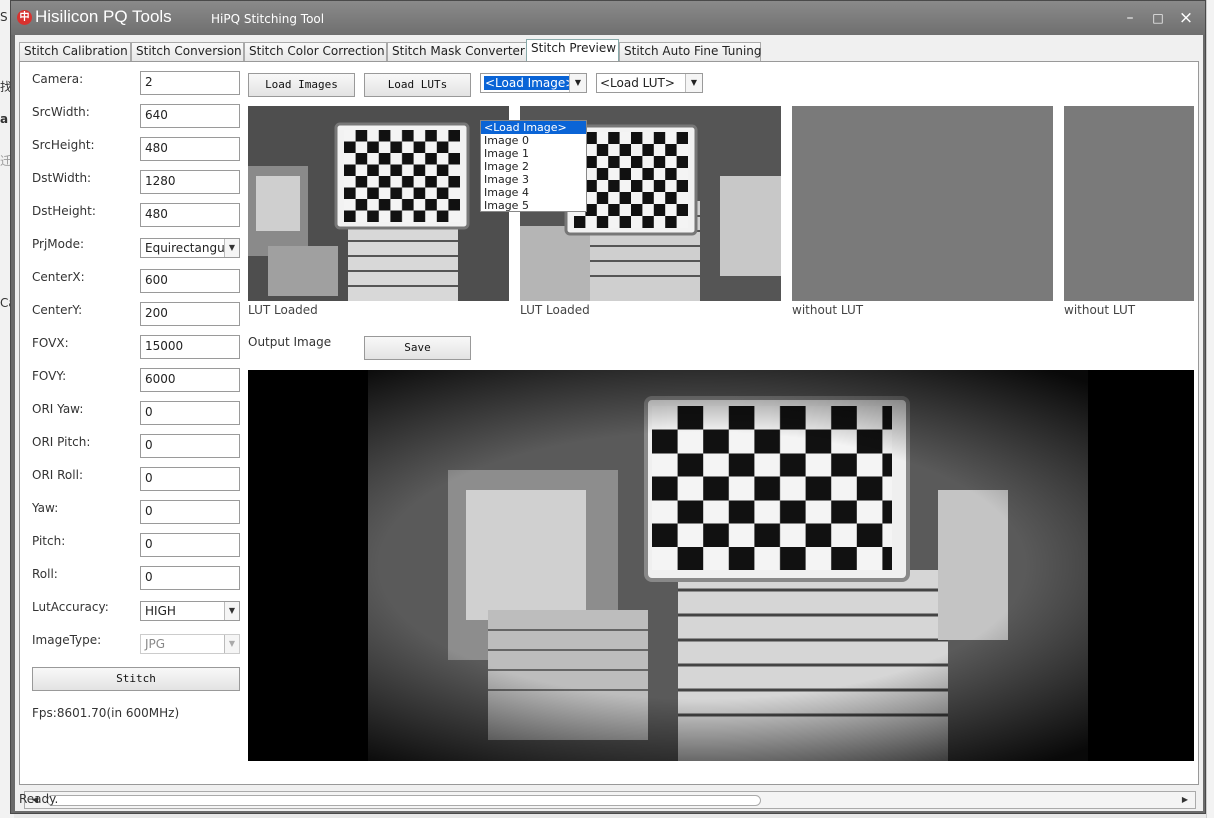 This screenshot has height=818, width=1214. What do you see at coordinates (404, 800) in the screenshot?
I see `scrollbar-thumb` at bounding box center [404, 800].